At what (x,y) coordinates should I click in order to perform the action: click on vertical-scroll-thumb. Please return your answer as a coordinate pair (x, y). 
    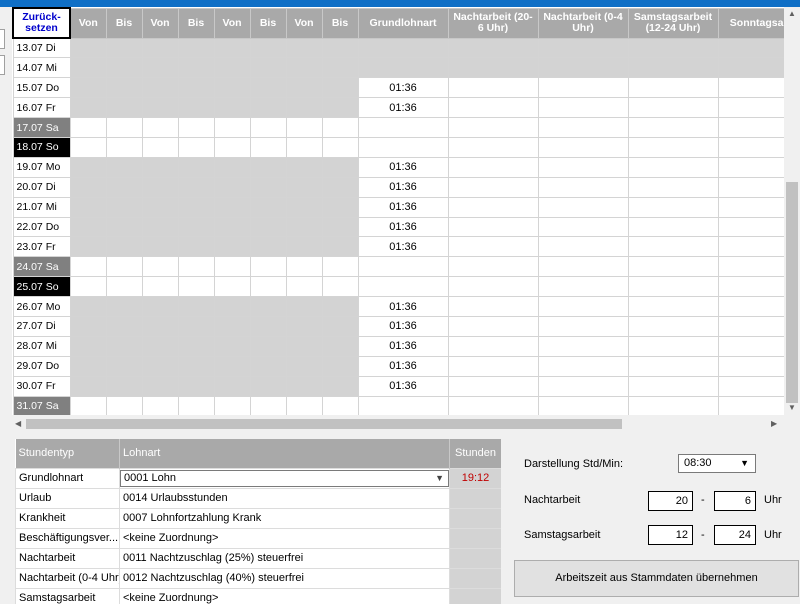
    Looking at the image, I should click on (792, 292).